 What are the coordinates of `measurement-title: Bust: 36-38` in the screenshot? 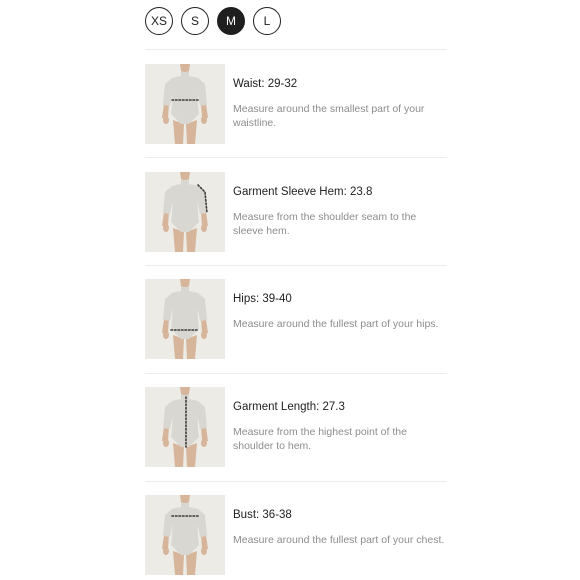 It's located at (262, 515).